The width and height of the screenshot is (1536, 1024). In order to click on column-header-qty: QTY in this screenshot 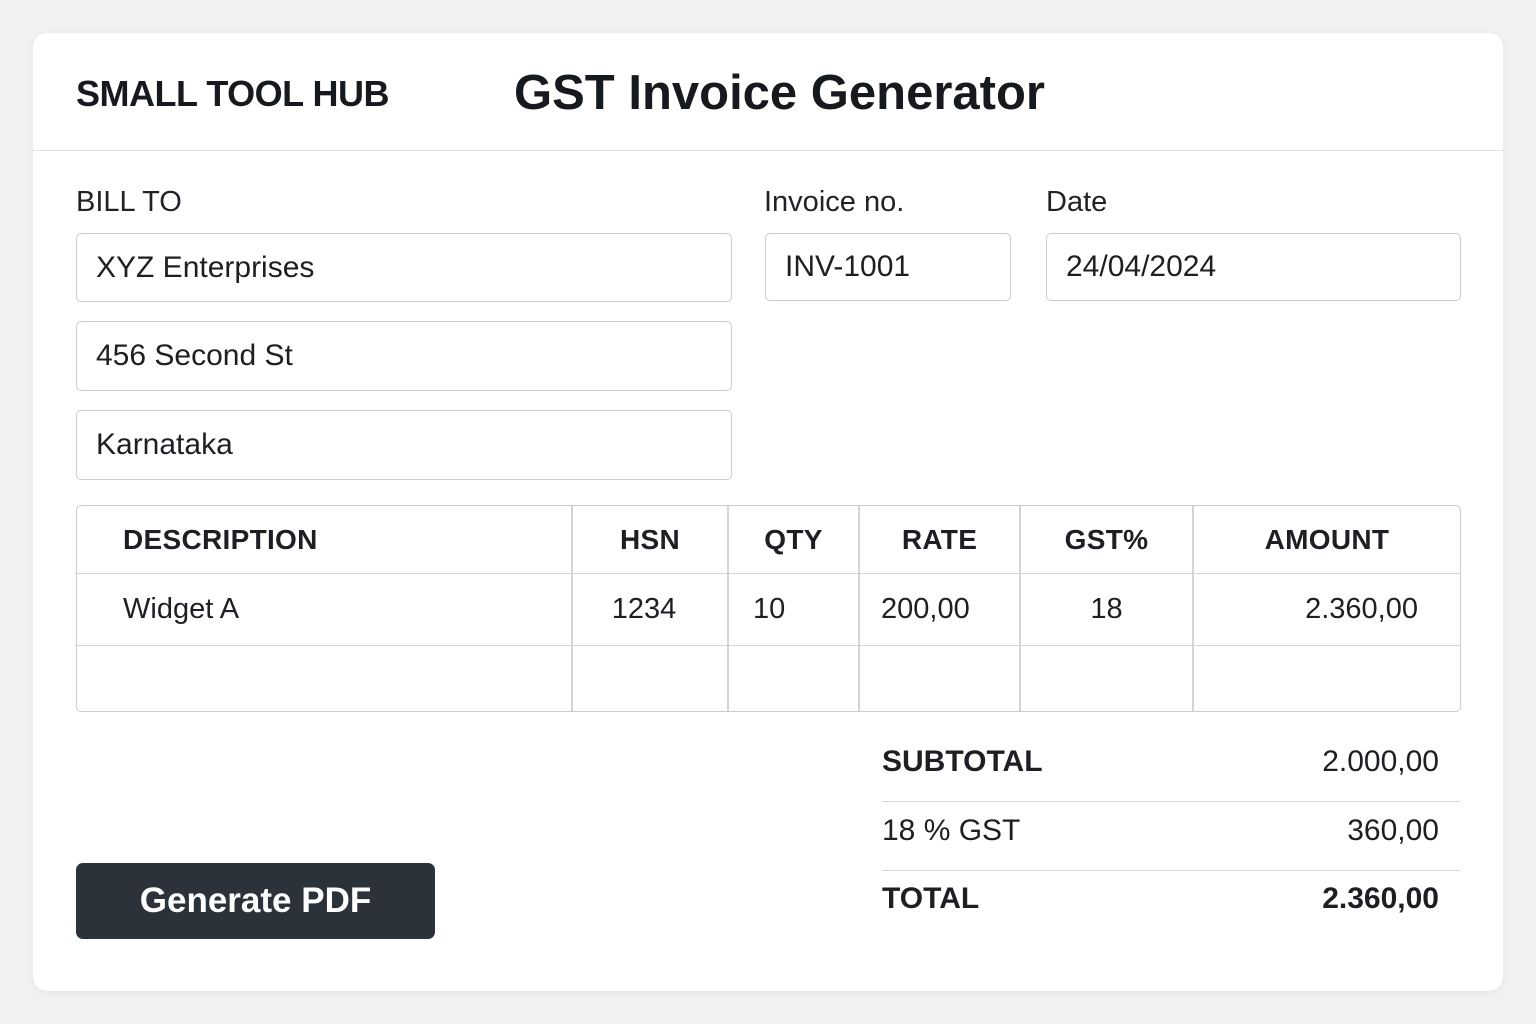, I will do `click(793, 539)`.